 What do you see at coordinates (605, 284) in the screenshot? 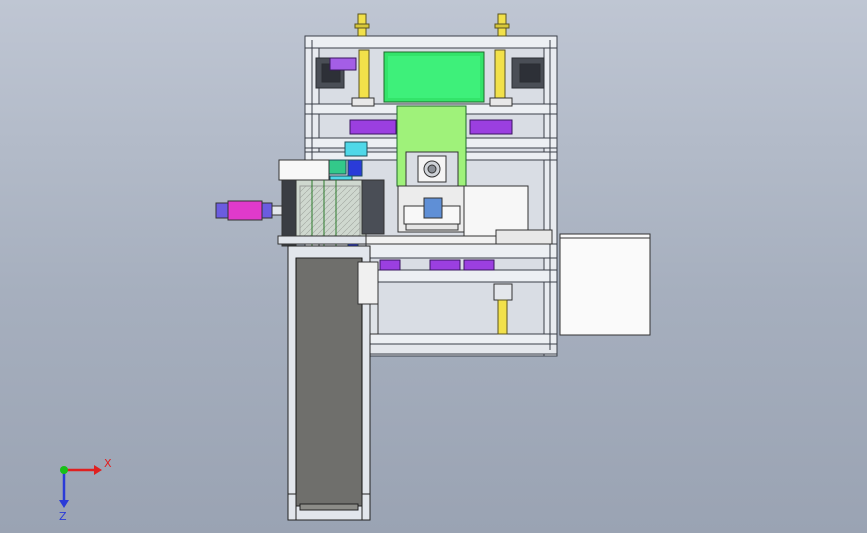
I see `right-extension-box` at bounding box center [605, 284].